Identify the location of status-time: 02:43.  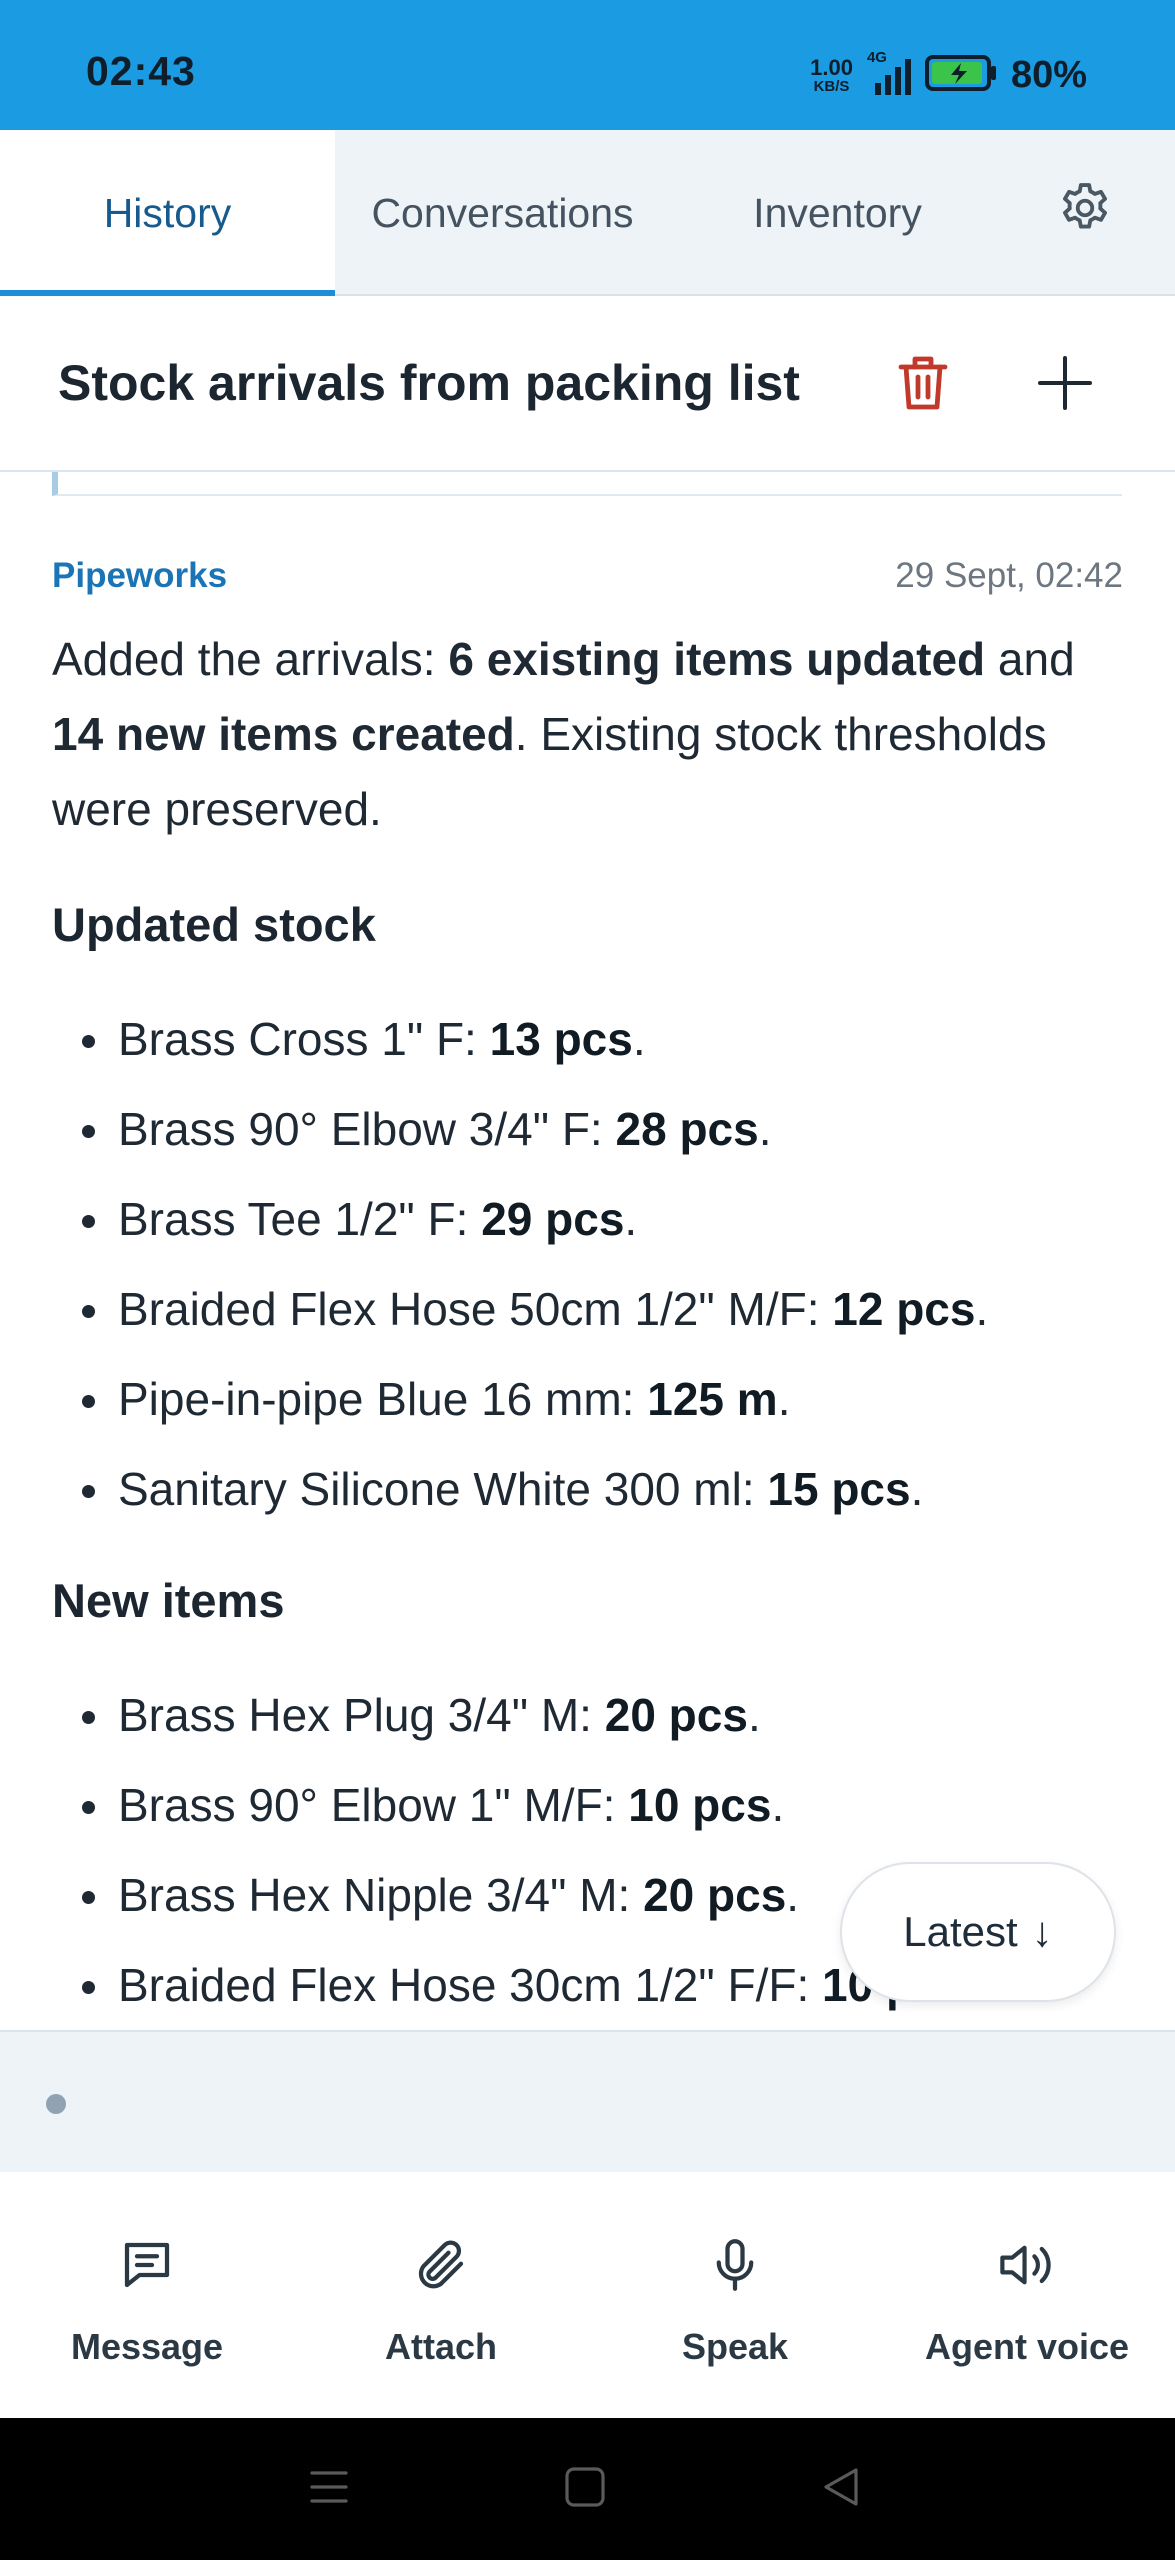
(141, 71).